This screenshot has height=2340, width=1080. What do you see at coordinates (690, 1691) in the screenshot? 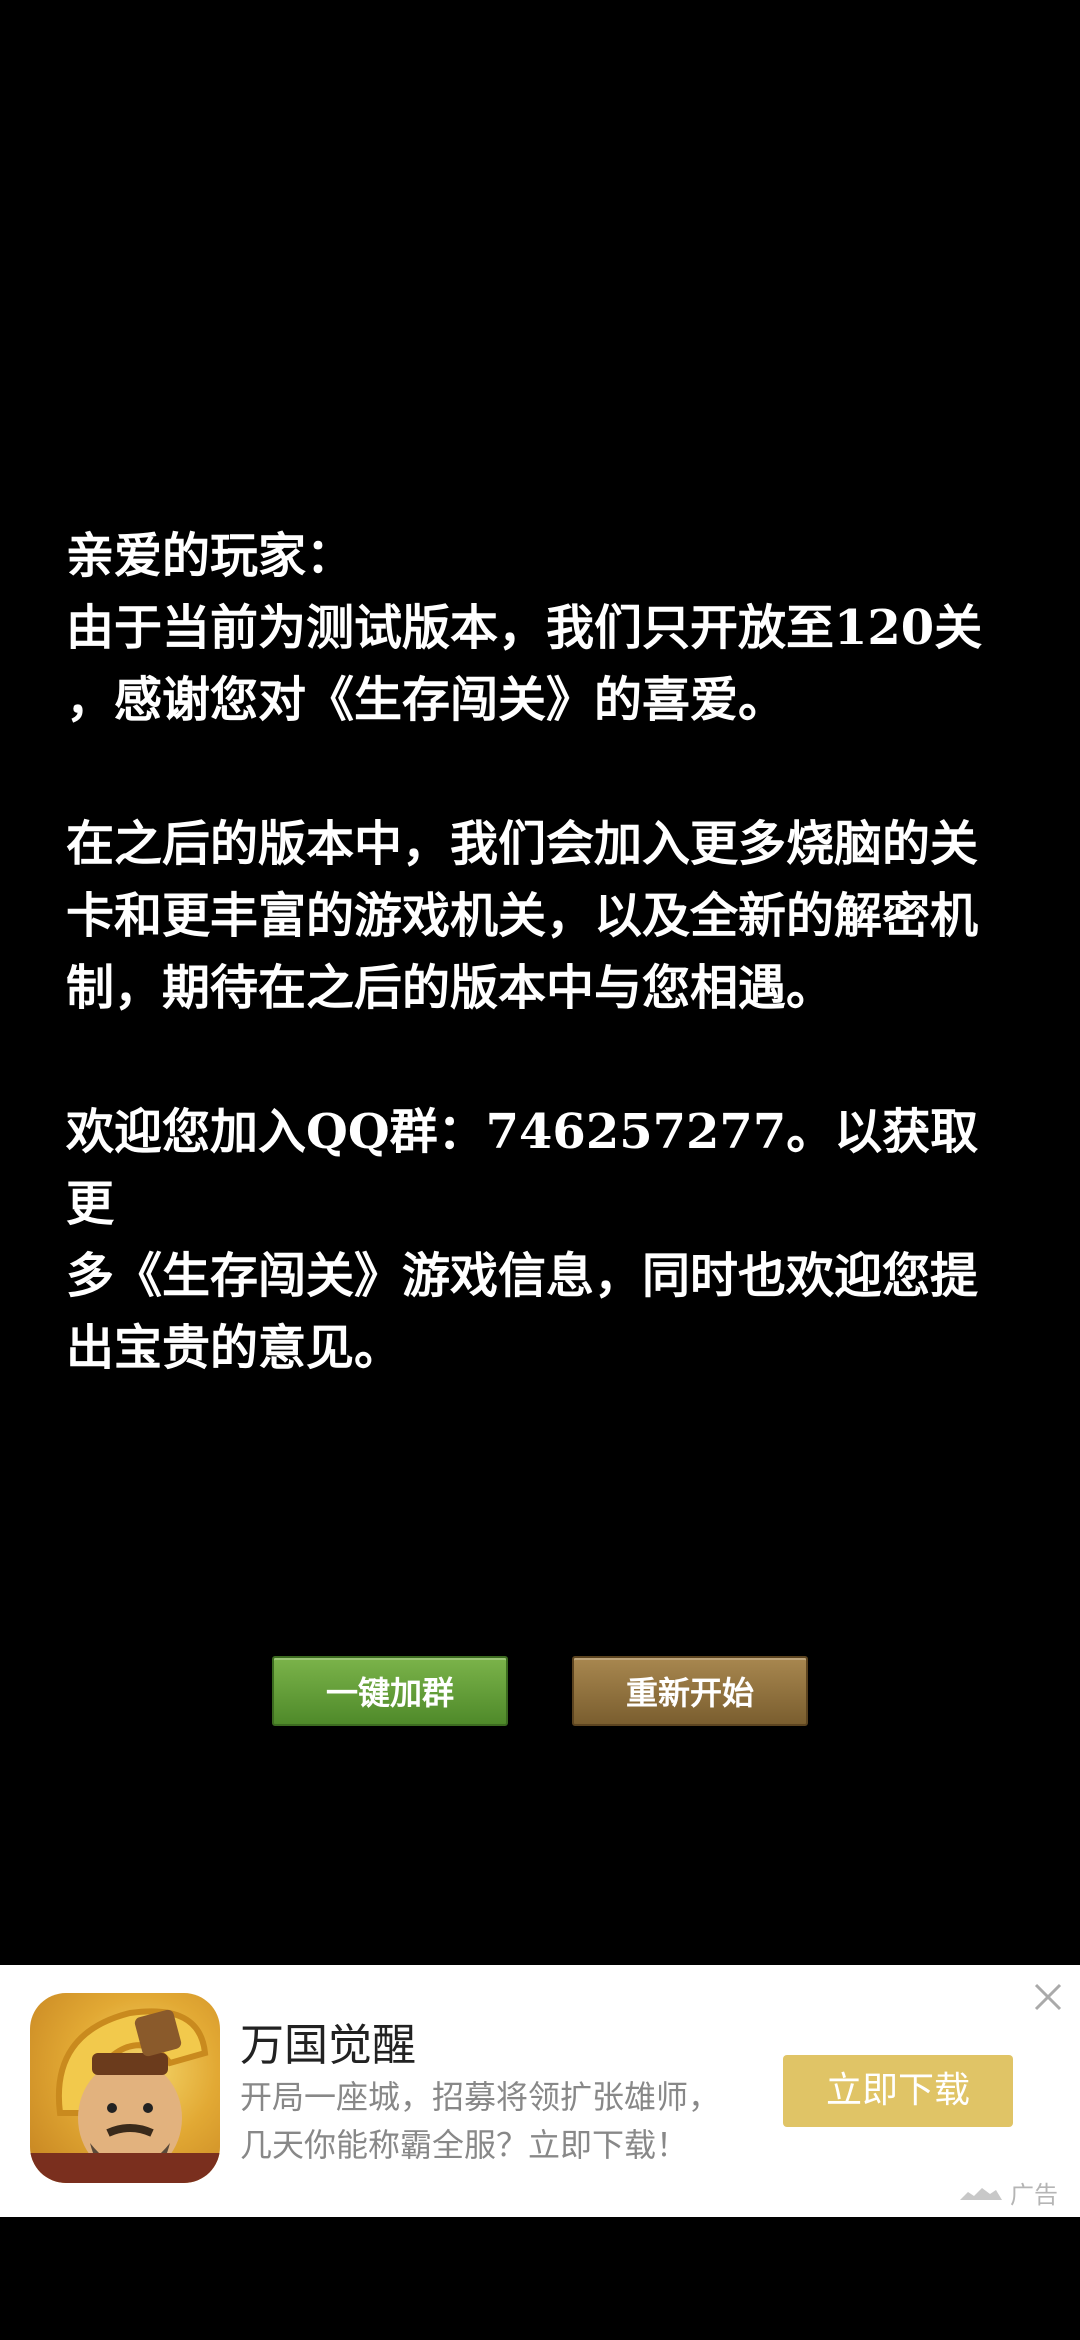
I see `restart-button: 重新开始` at bounding box center [690, 1691].